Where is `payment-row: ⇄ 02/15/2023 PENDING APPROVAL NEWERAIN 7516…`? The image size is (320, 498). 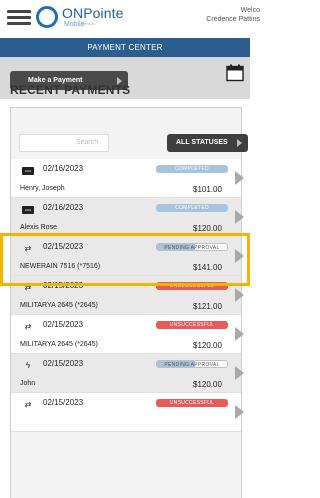
payment-row: ⇄ 02/15/2023 PENDING APPROVAL NEWERAIN 7516… is located at coordinates (126, 256).